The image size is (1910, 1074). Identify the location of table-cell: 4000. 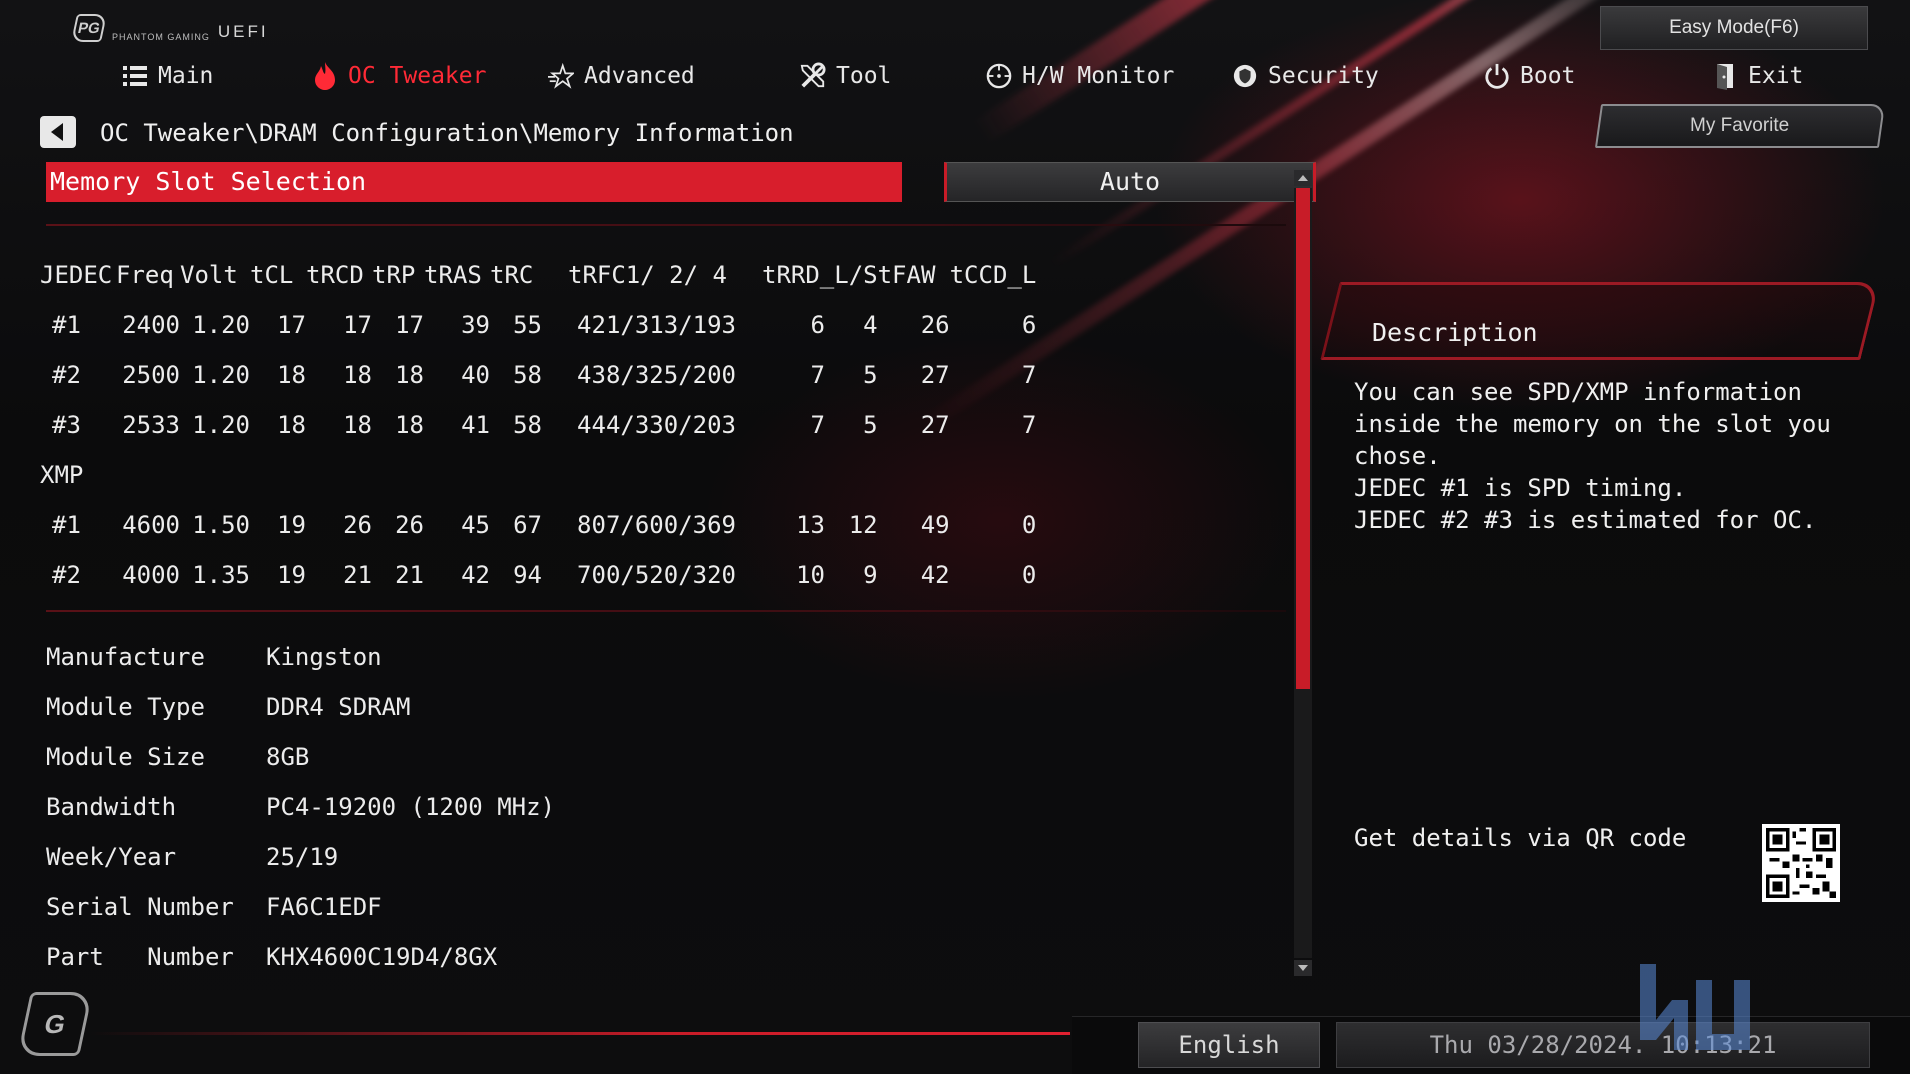
(151, 575).